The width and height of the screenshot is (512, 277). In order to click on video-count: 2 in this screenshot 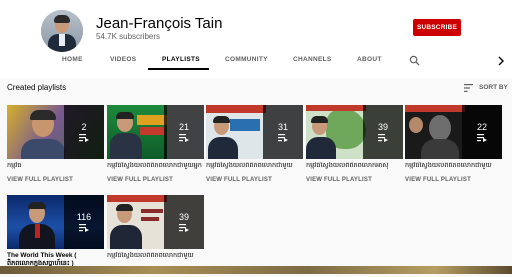, I will do `click(84, 127)`.